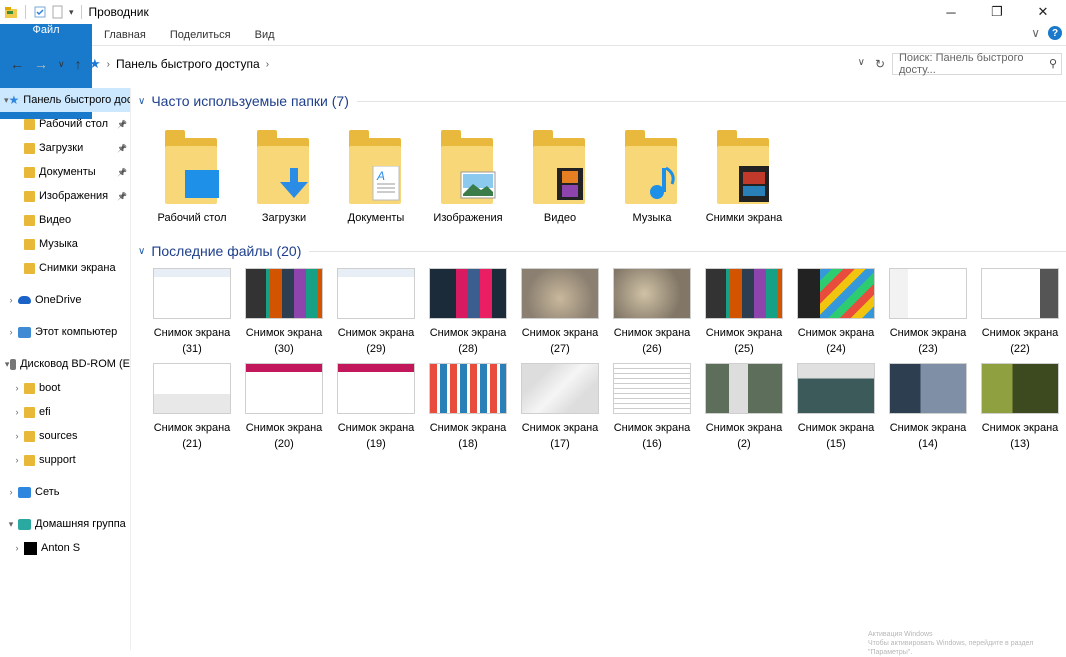 The height and width of the screenshot is (657, 1066). Describe the element at coordinates (652, 406) in the screenshot. I see `file-tile: Снимок экрана (16)` at that location.